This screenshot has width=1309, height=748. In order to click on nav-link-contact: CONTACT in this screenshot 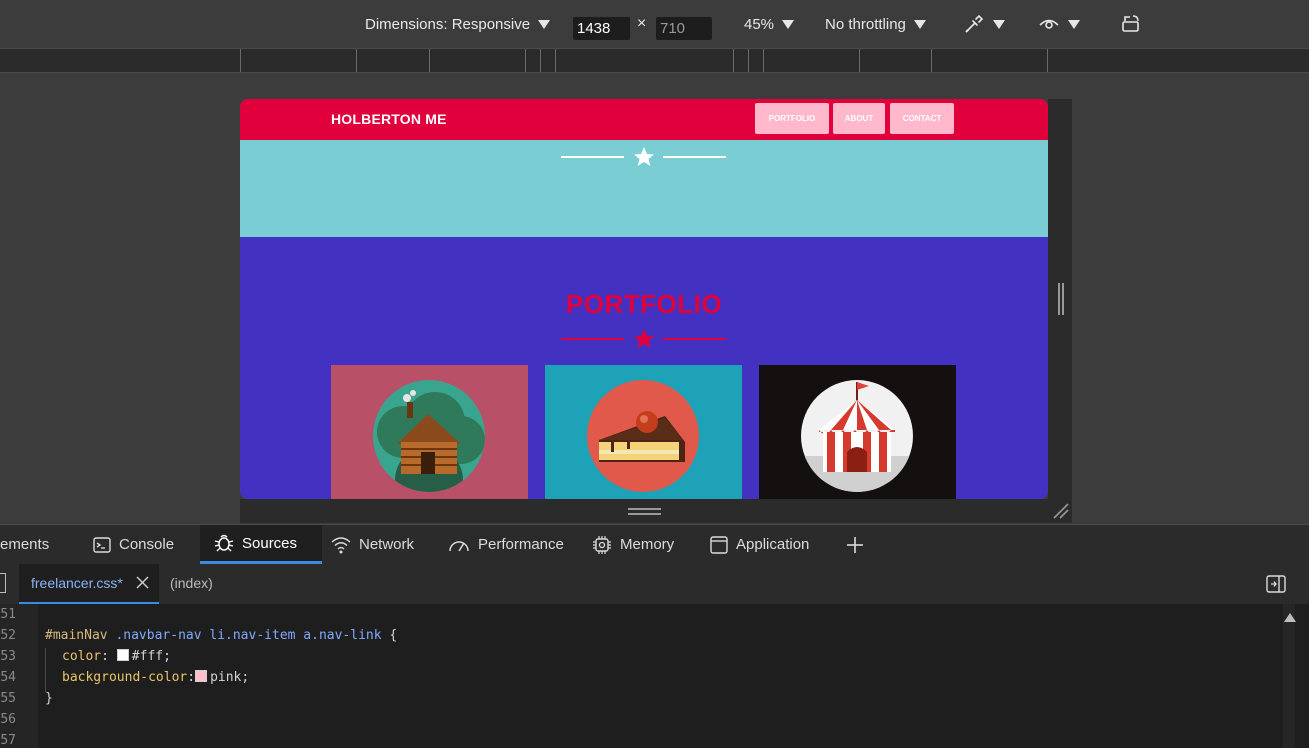, I will do `click(922, 118)`.